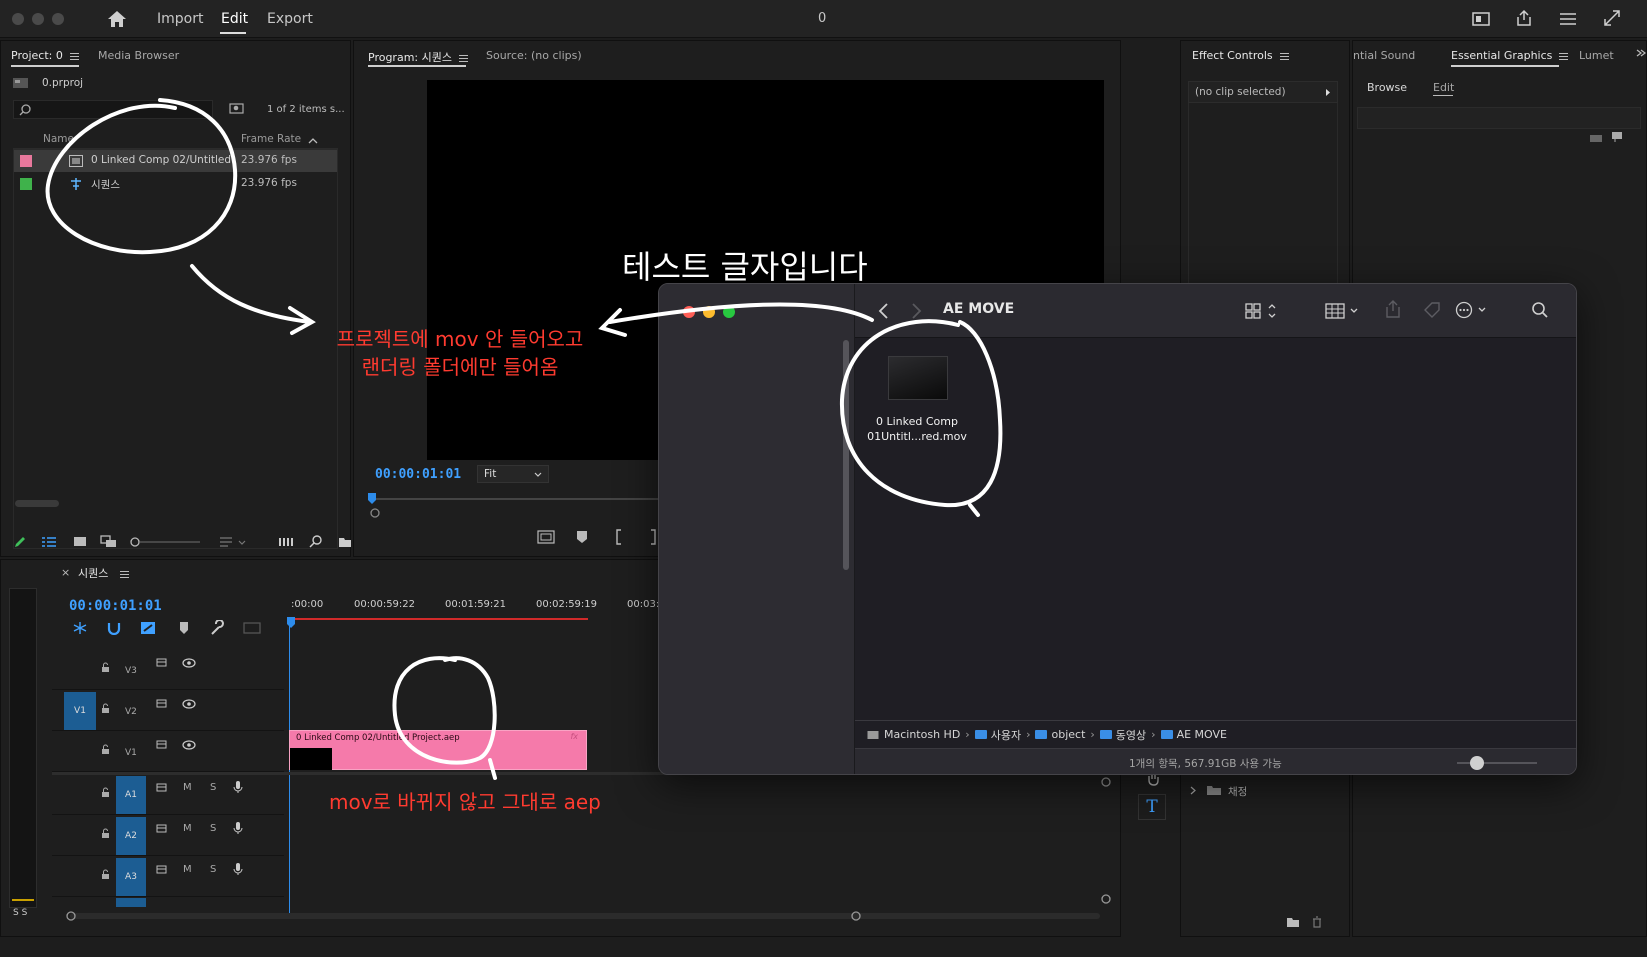  I want to click on track-name: A2, so click(131, 836).